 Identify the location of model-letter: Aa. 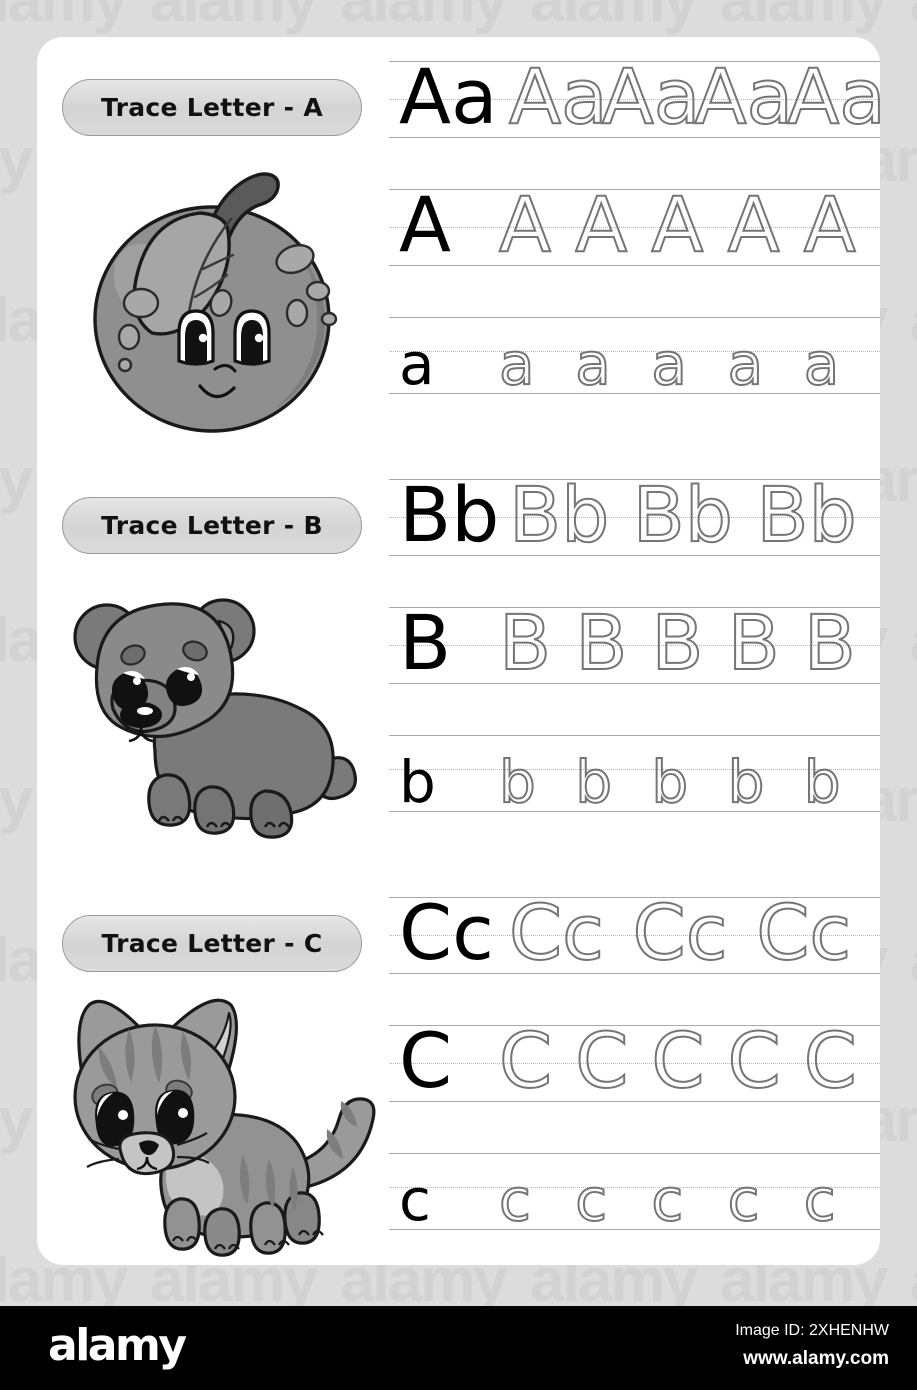
(448, 96).